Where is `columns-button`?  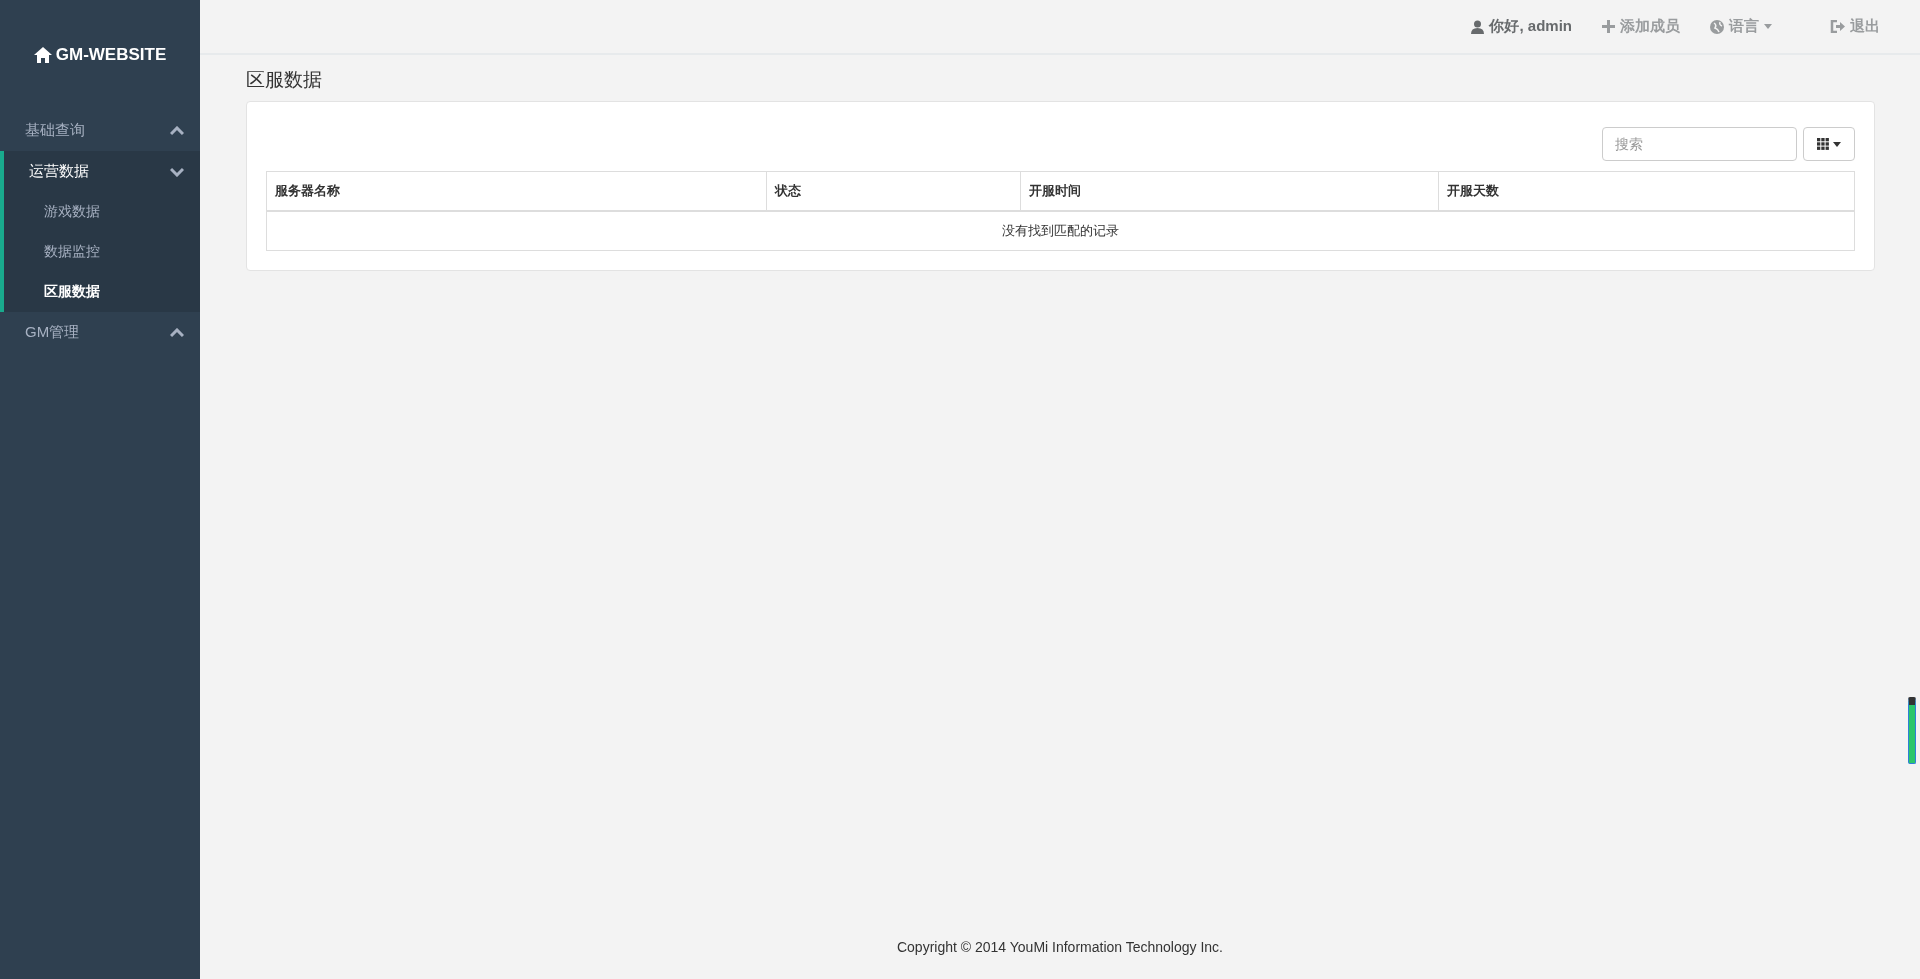
columns-button is located at coordinates (1829, 144).